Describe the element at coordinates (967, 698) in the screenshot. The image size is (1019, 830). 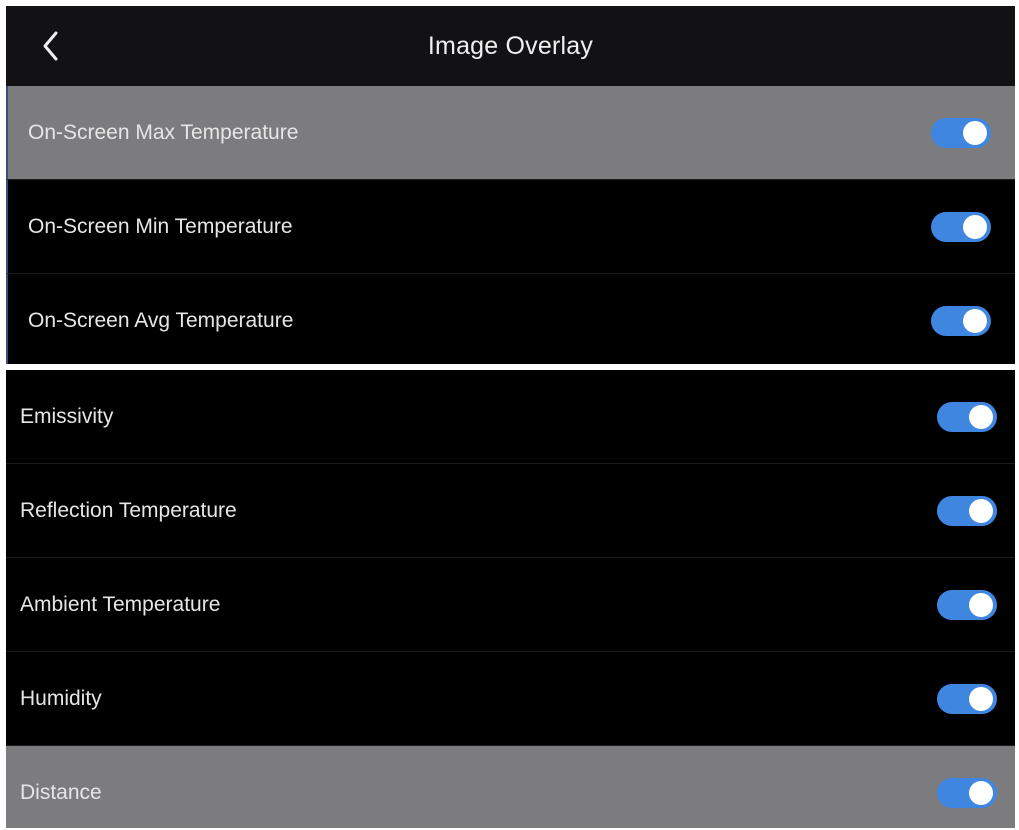
I see `humidity-toggle` at that location.